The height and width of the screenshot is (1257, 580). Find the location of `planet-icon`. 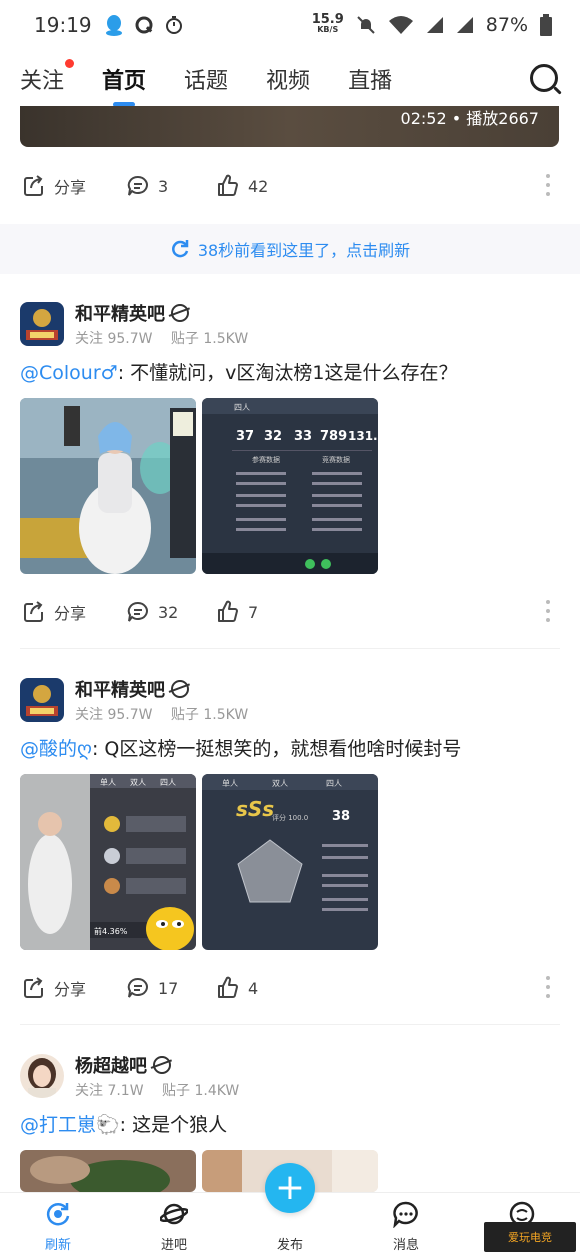

planet-icon is located at coordinates (174, 1214).